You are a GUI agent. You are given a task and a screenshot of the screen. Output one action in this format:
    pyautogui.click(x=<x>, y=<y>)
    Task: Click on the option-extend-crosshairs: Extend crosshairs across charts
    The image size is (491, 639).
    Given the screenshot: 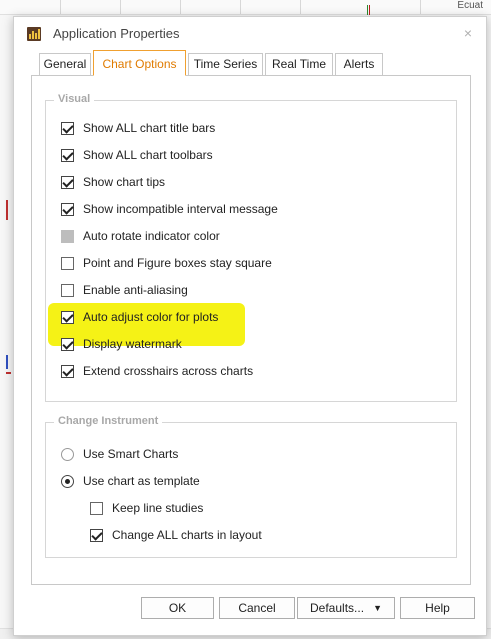 What is the action you would take?
    pyautogui.click(x=157, y=371)
    